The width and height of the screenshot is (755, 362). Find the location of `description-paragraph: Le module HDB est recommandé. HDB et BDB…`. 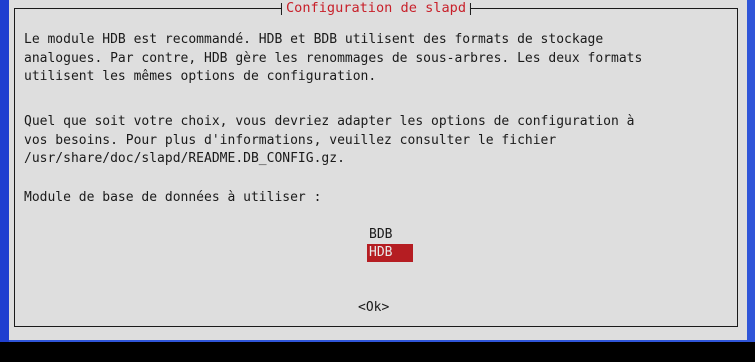

description-paragraph: Le module HDB est recommandé. HDB et BDB… is located at coordinates (333, 58).